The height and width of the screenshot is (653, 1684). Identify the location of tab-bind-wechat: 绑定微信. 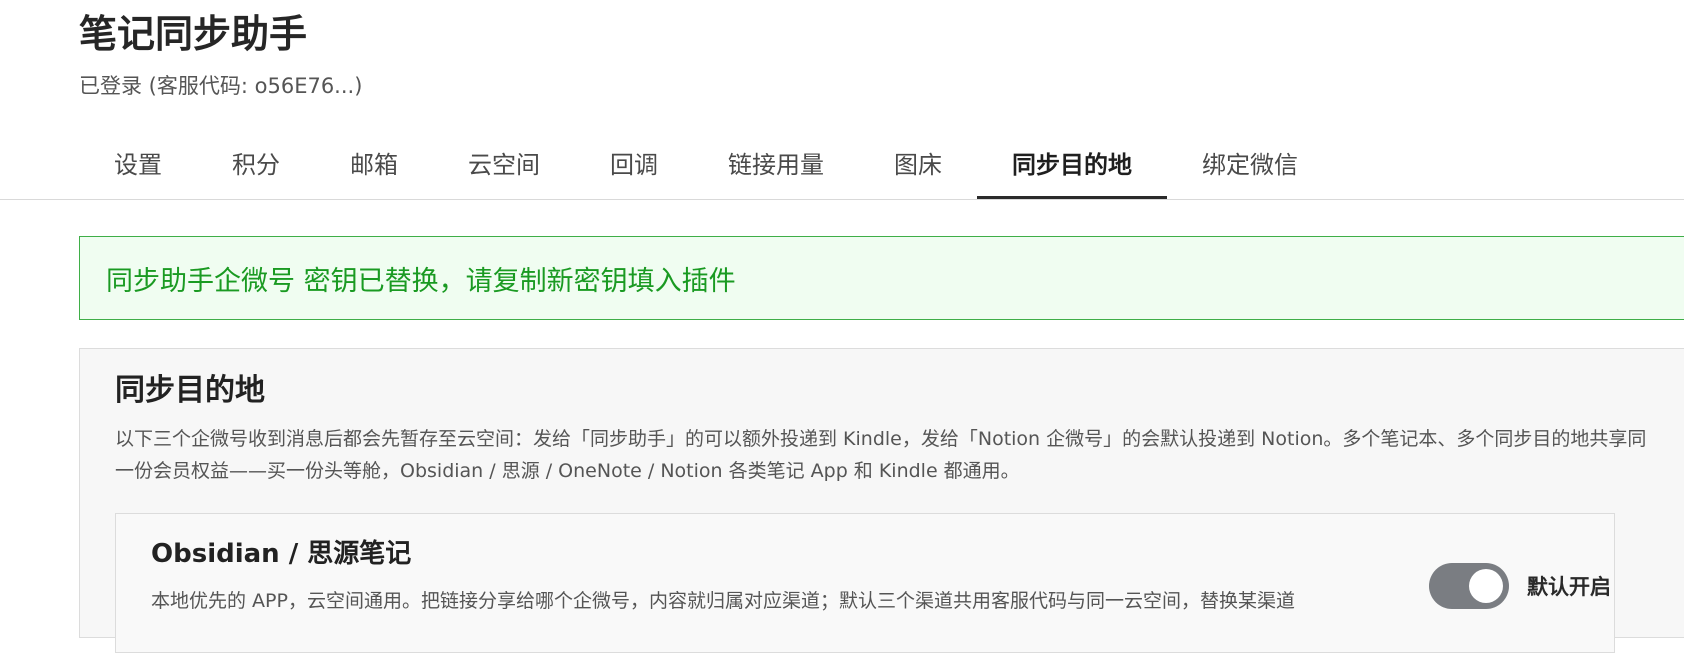
(1250, 169).